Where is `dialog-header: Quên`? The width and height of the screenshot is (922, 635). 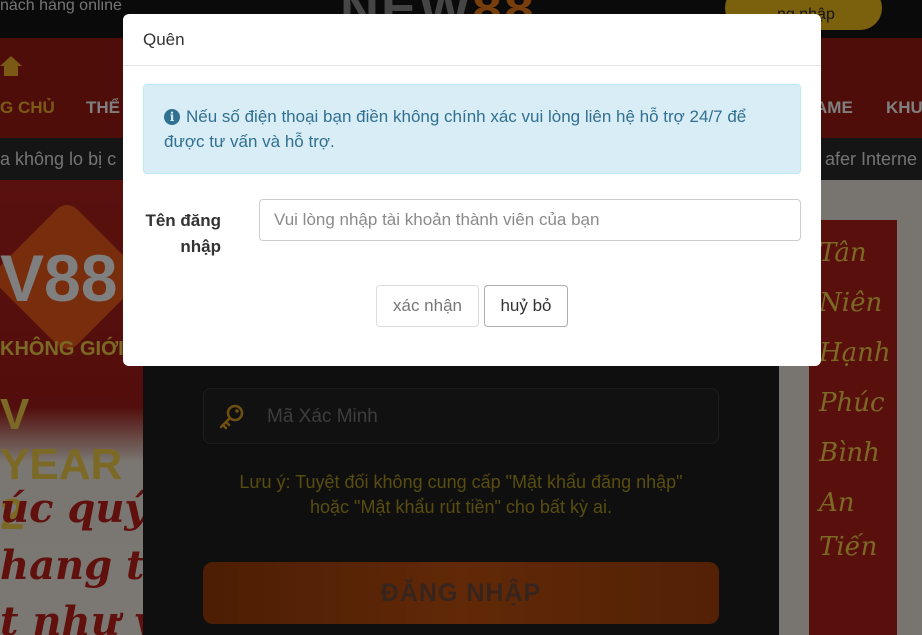 dialog-header: Quên is located at coordinates (472, 40).